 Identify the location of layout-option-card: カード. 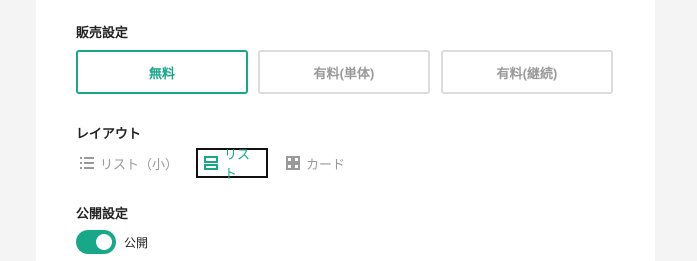
(315, 163).